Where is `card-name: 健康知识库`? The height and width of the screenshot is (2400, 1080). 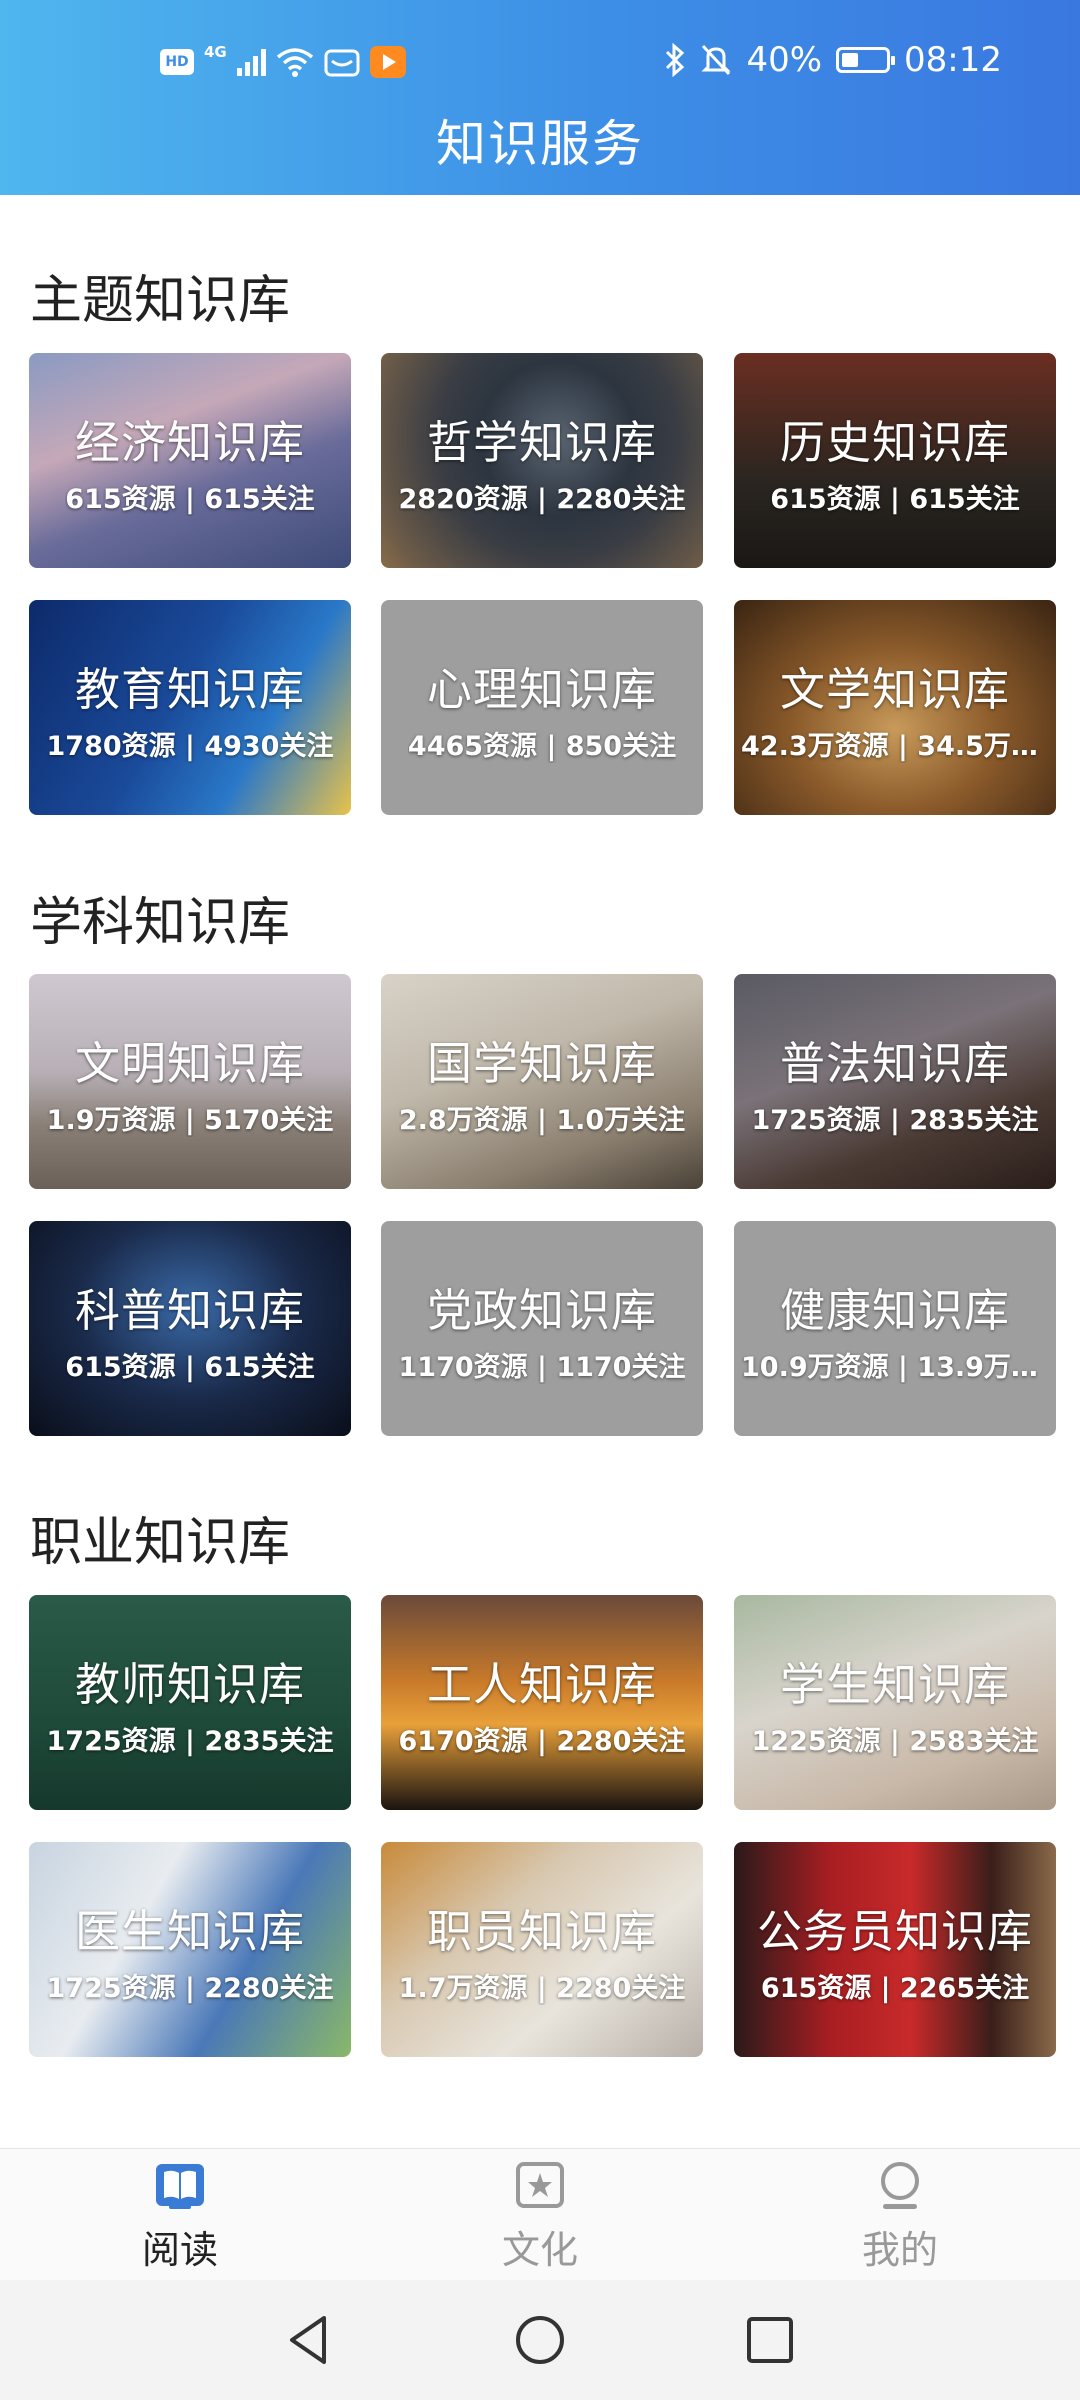
card-name: 健康知识库 is located at coordinates (894, 1310).